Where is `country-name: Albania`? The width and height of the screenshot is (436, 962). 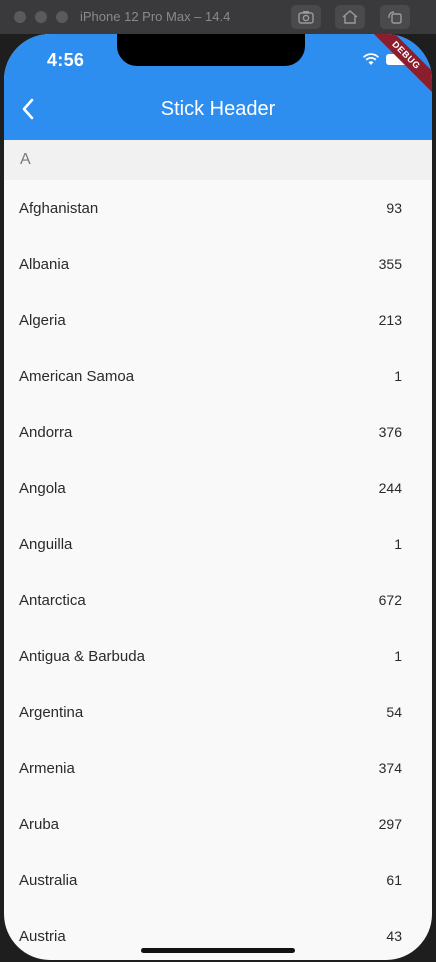
country-name: Albania is located at coordinates (44, 264).